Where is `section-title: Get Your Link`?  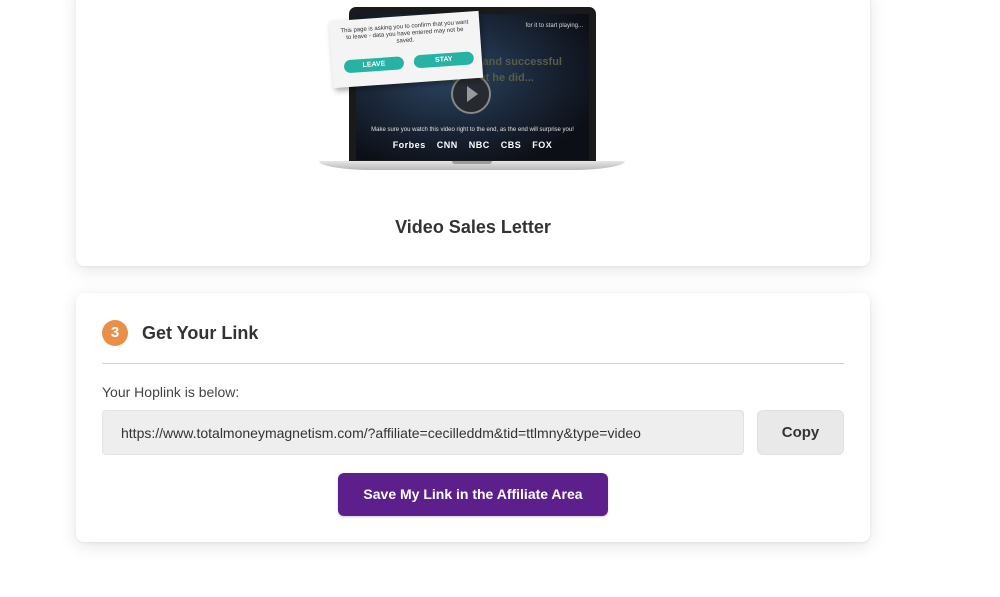 section-title: Get Your Link is located at coordinates (200, 333).